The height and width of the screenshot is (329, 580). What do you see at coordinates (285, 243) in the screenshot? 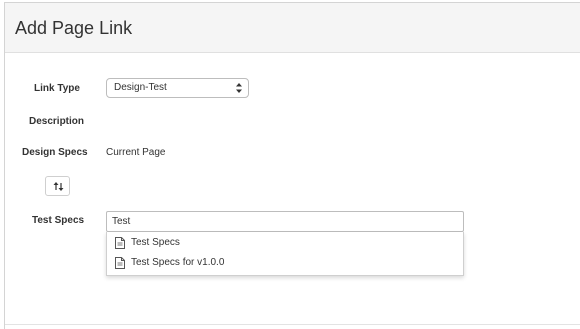
I see `suggestion-item: Test Specs` at bounding box center [285, 243].